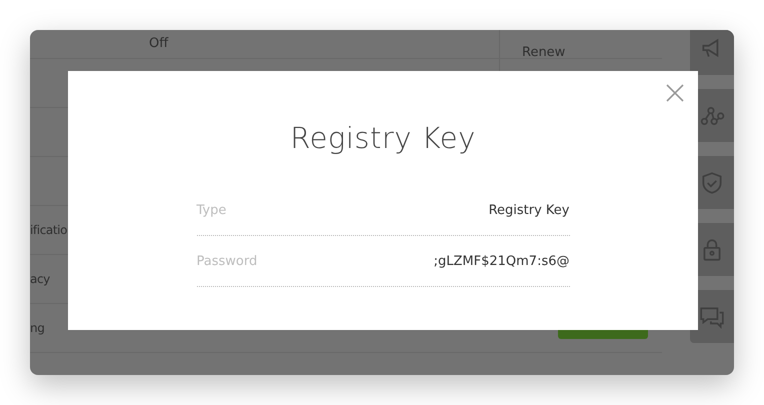 Image resolution: width=764 pixels, height=405 pixels. What do you see at coordinates (502, 261) in the screenshot?
I see `field-value: ;gLZMF$21Qm7:s6@` at bounding box center [502, 261].